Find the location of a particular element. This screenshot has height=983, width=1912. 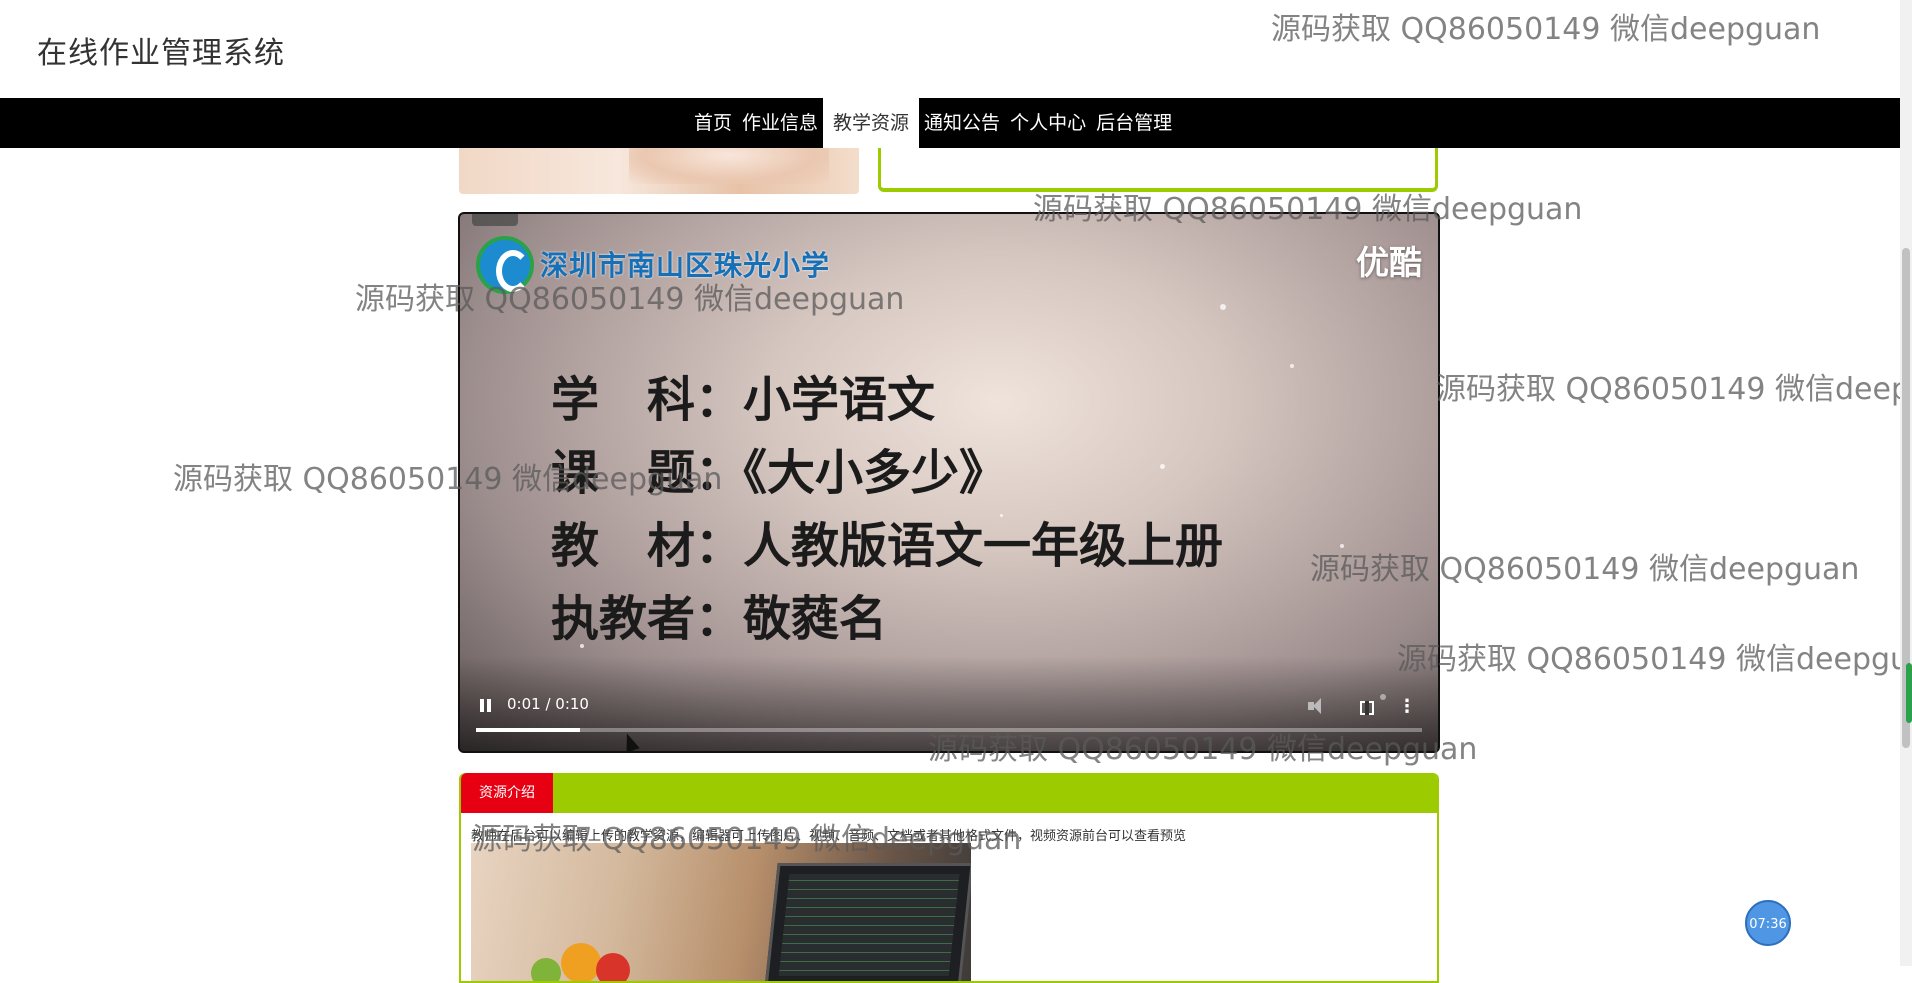

volume-icon is located at coordinates (1318, 706).